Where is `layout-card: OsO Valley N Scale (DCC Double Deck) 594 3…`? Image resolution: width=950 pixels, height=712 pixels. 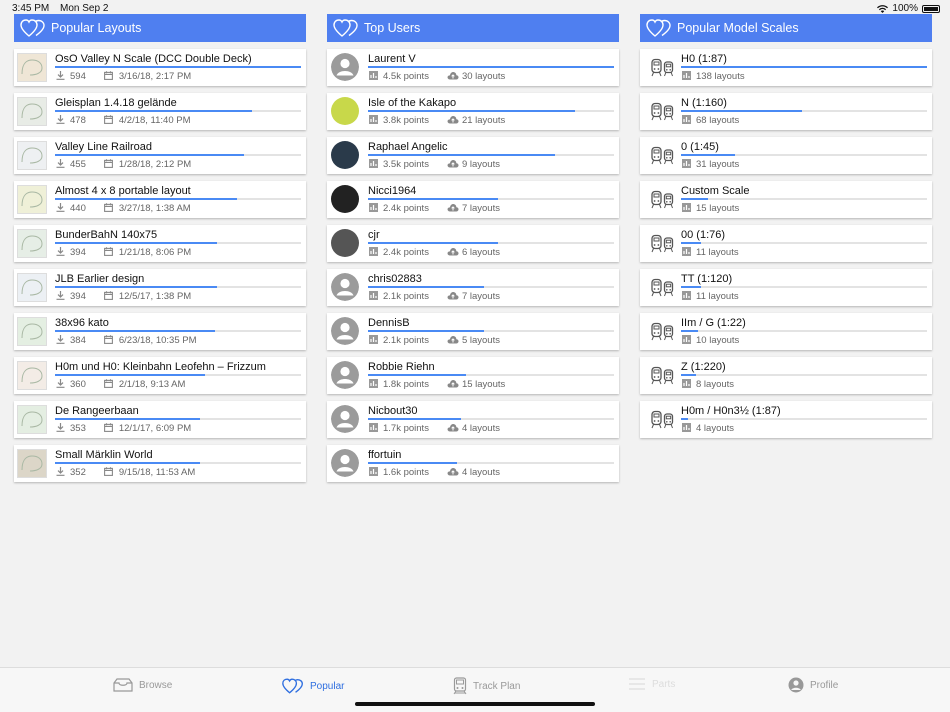 layout-card: OsO Valley N Scale (DCC Double Deck) 594 3… is located at coordinates (160, 67).